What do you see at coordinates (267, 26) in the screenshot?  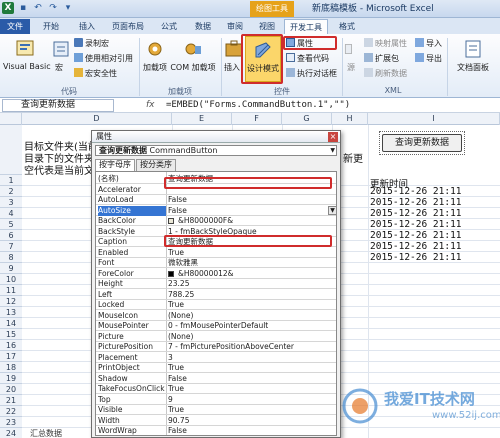 I see `tab-view: 视图` at bounding box center [267, 26].